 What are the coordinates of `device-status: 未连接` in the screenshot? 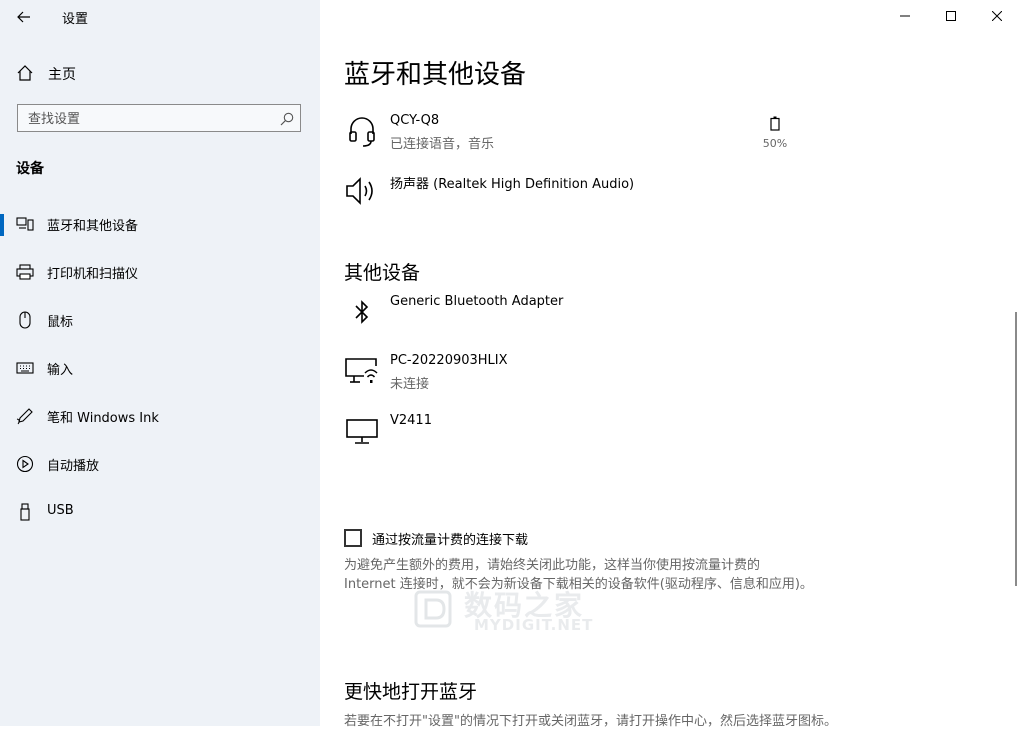 It's located at (410, 384).